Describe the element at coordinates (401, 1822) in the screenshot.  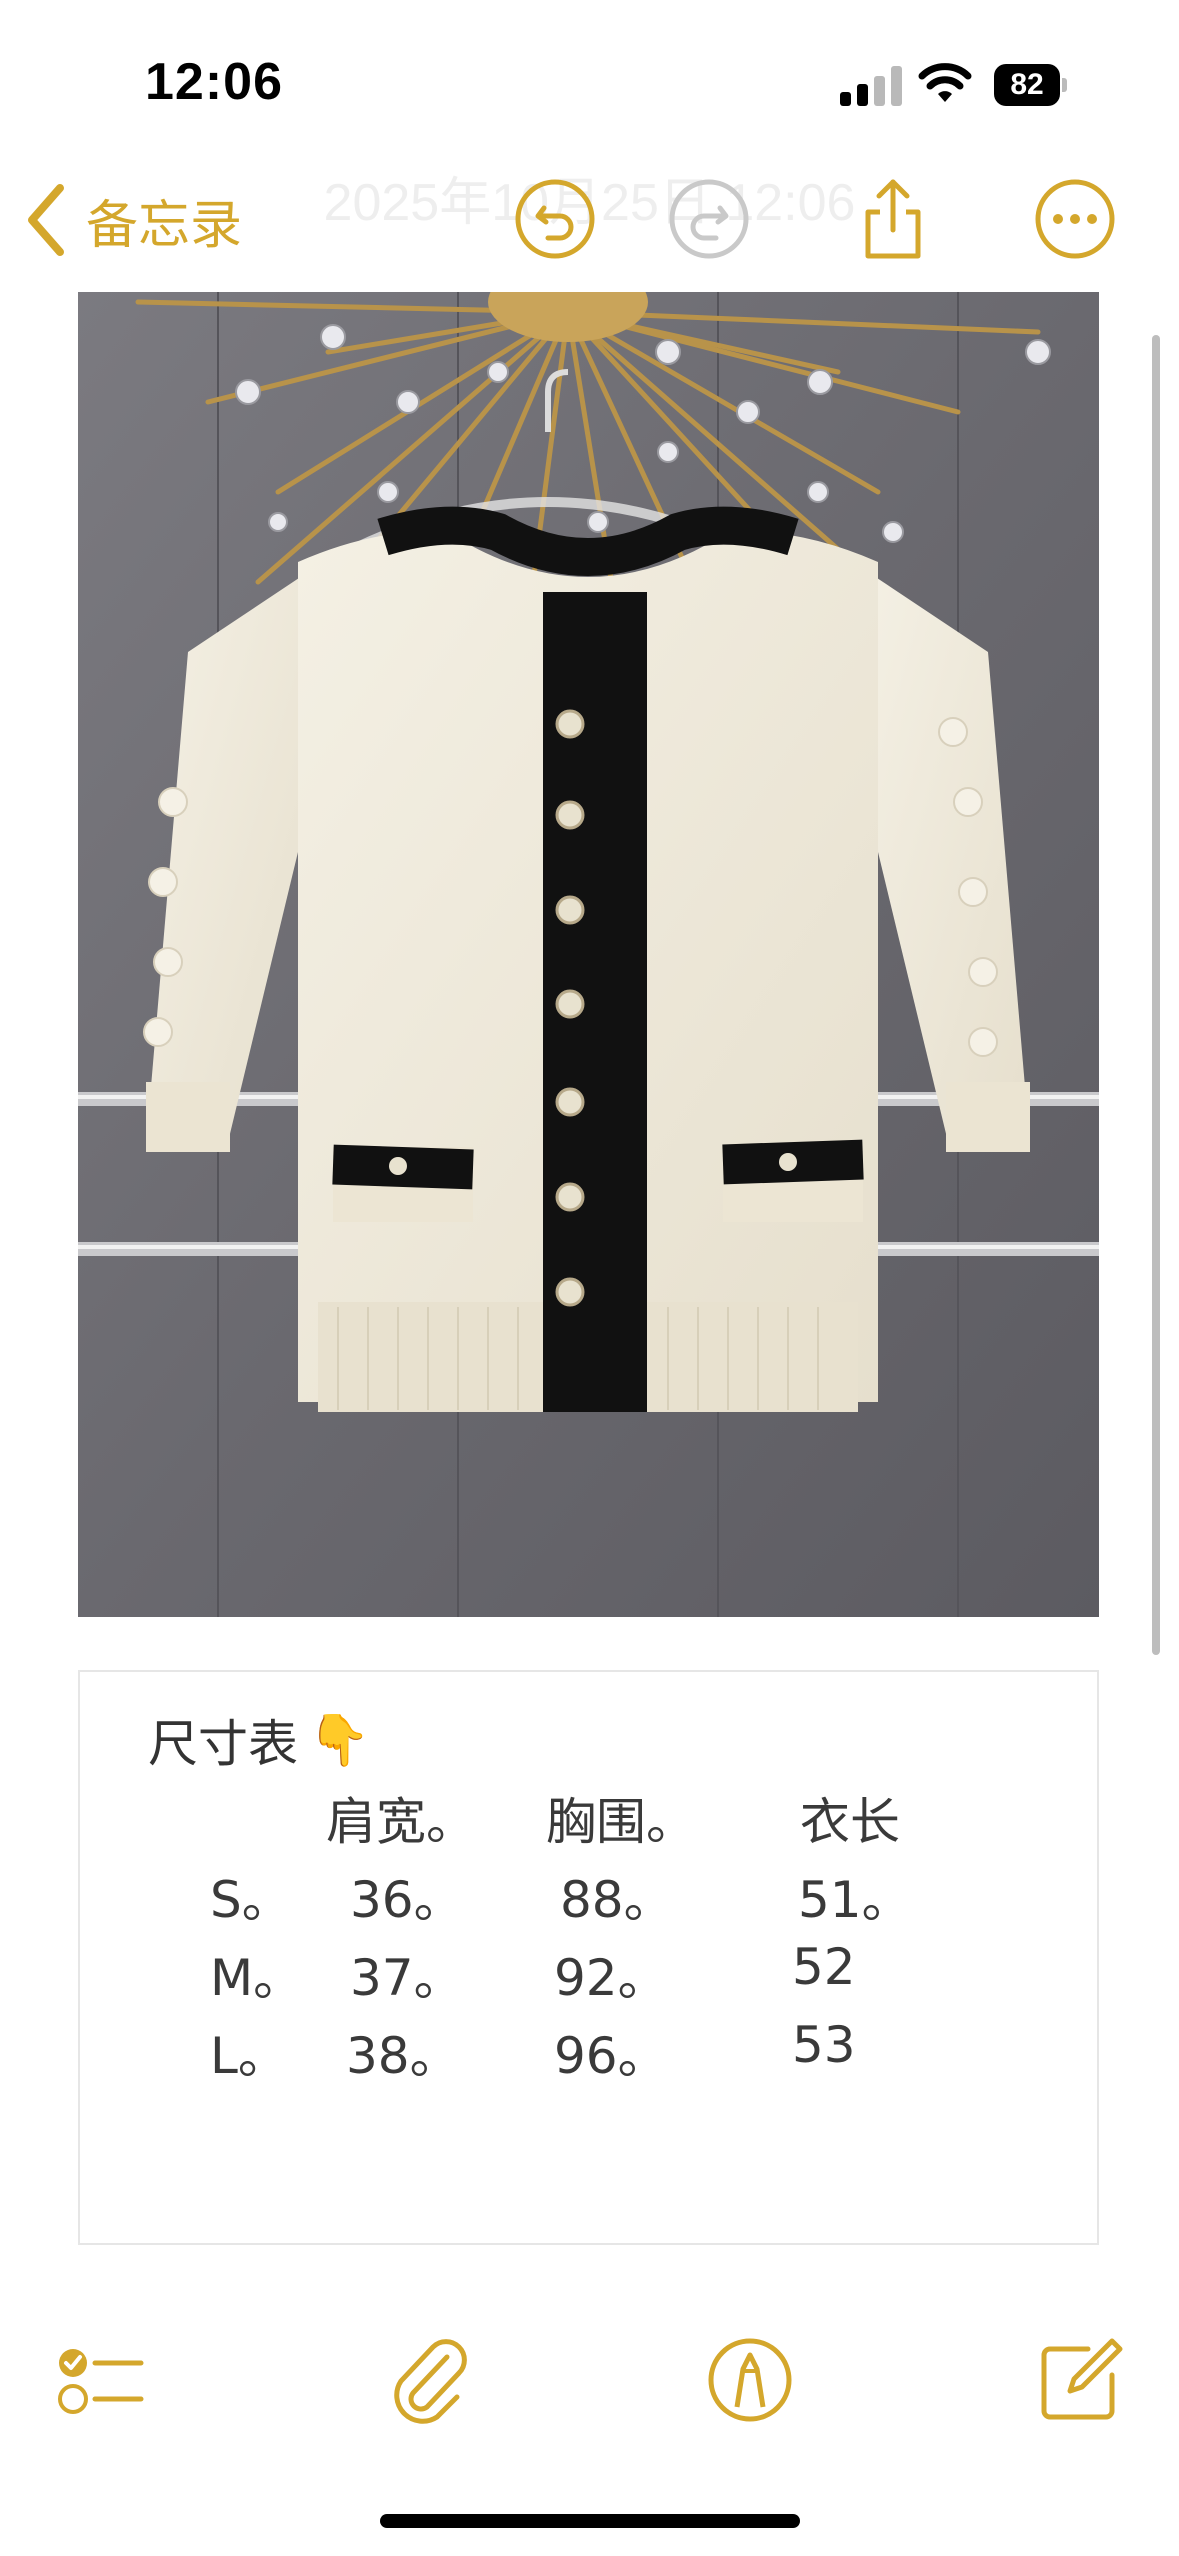
I see `header-shoulder: 肩宽。` at that location.